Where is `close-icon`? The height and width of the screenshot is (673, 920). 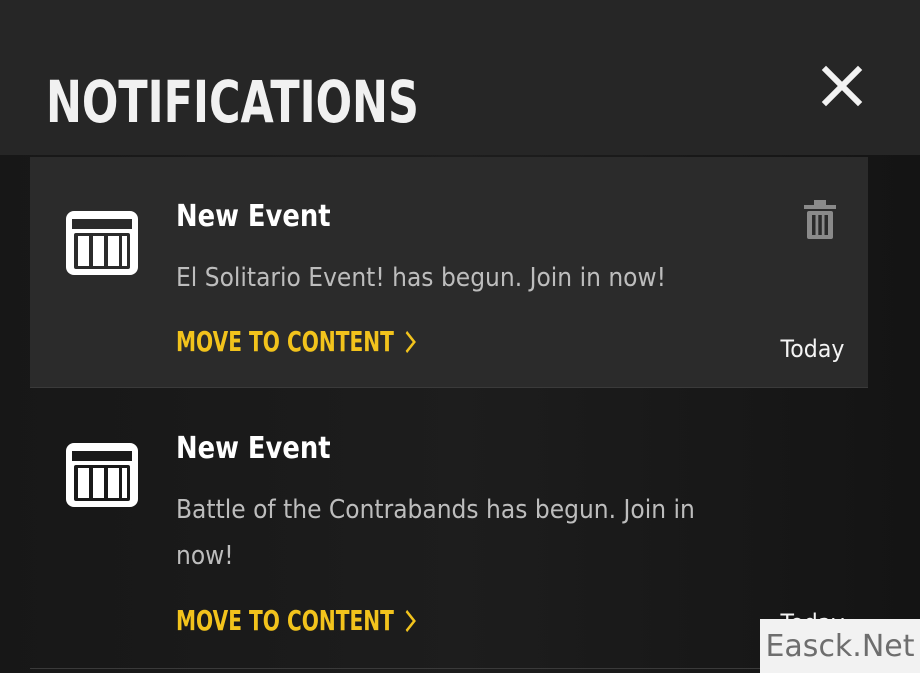 close-icon is located at coordinates (842, 86).